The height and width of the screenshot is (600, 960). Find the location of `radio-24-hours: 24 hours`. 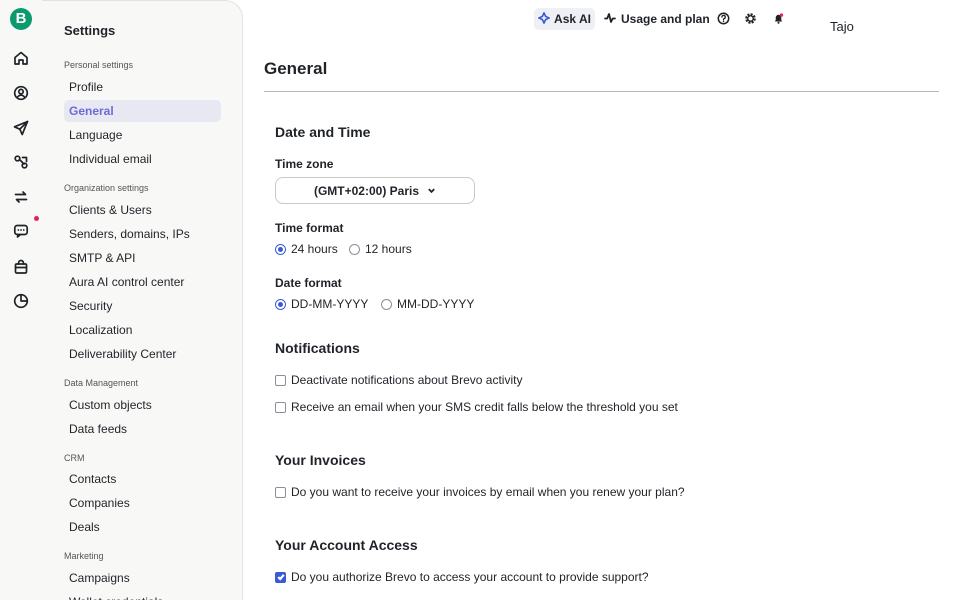

radio-24-hours: 24 hours is located at coordinates (306, 249).